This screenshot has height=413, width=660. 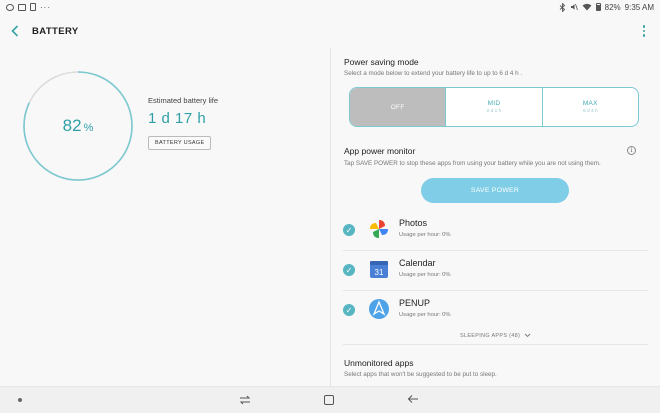 What do you see at coordinates (494, 103) in the screenshot?
I see `power-mode-label: MID` at bounding box center [494, 103].